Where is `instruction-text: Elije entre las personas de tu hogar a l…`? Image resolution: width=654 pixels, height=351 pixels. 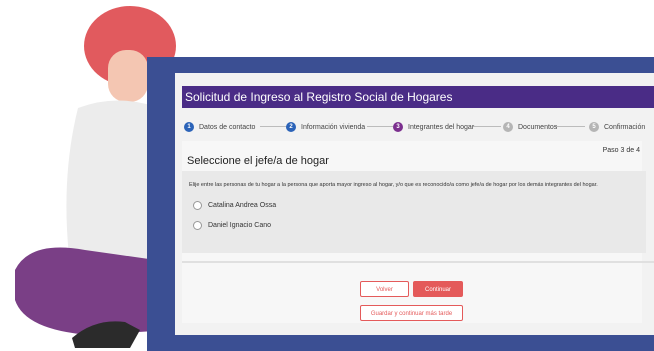
instruction-text: Elije entre las personas de tu hogar a l… is located at coordinates (393, 185).